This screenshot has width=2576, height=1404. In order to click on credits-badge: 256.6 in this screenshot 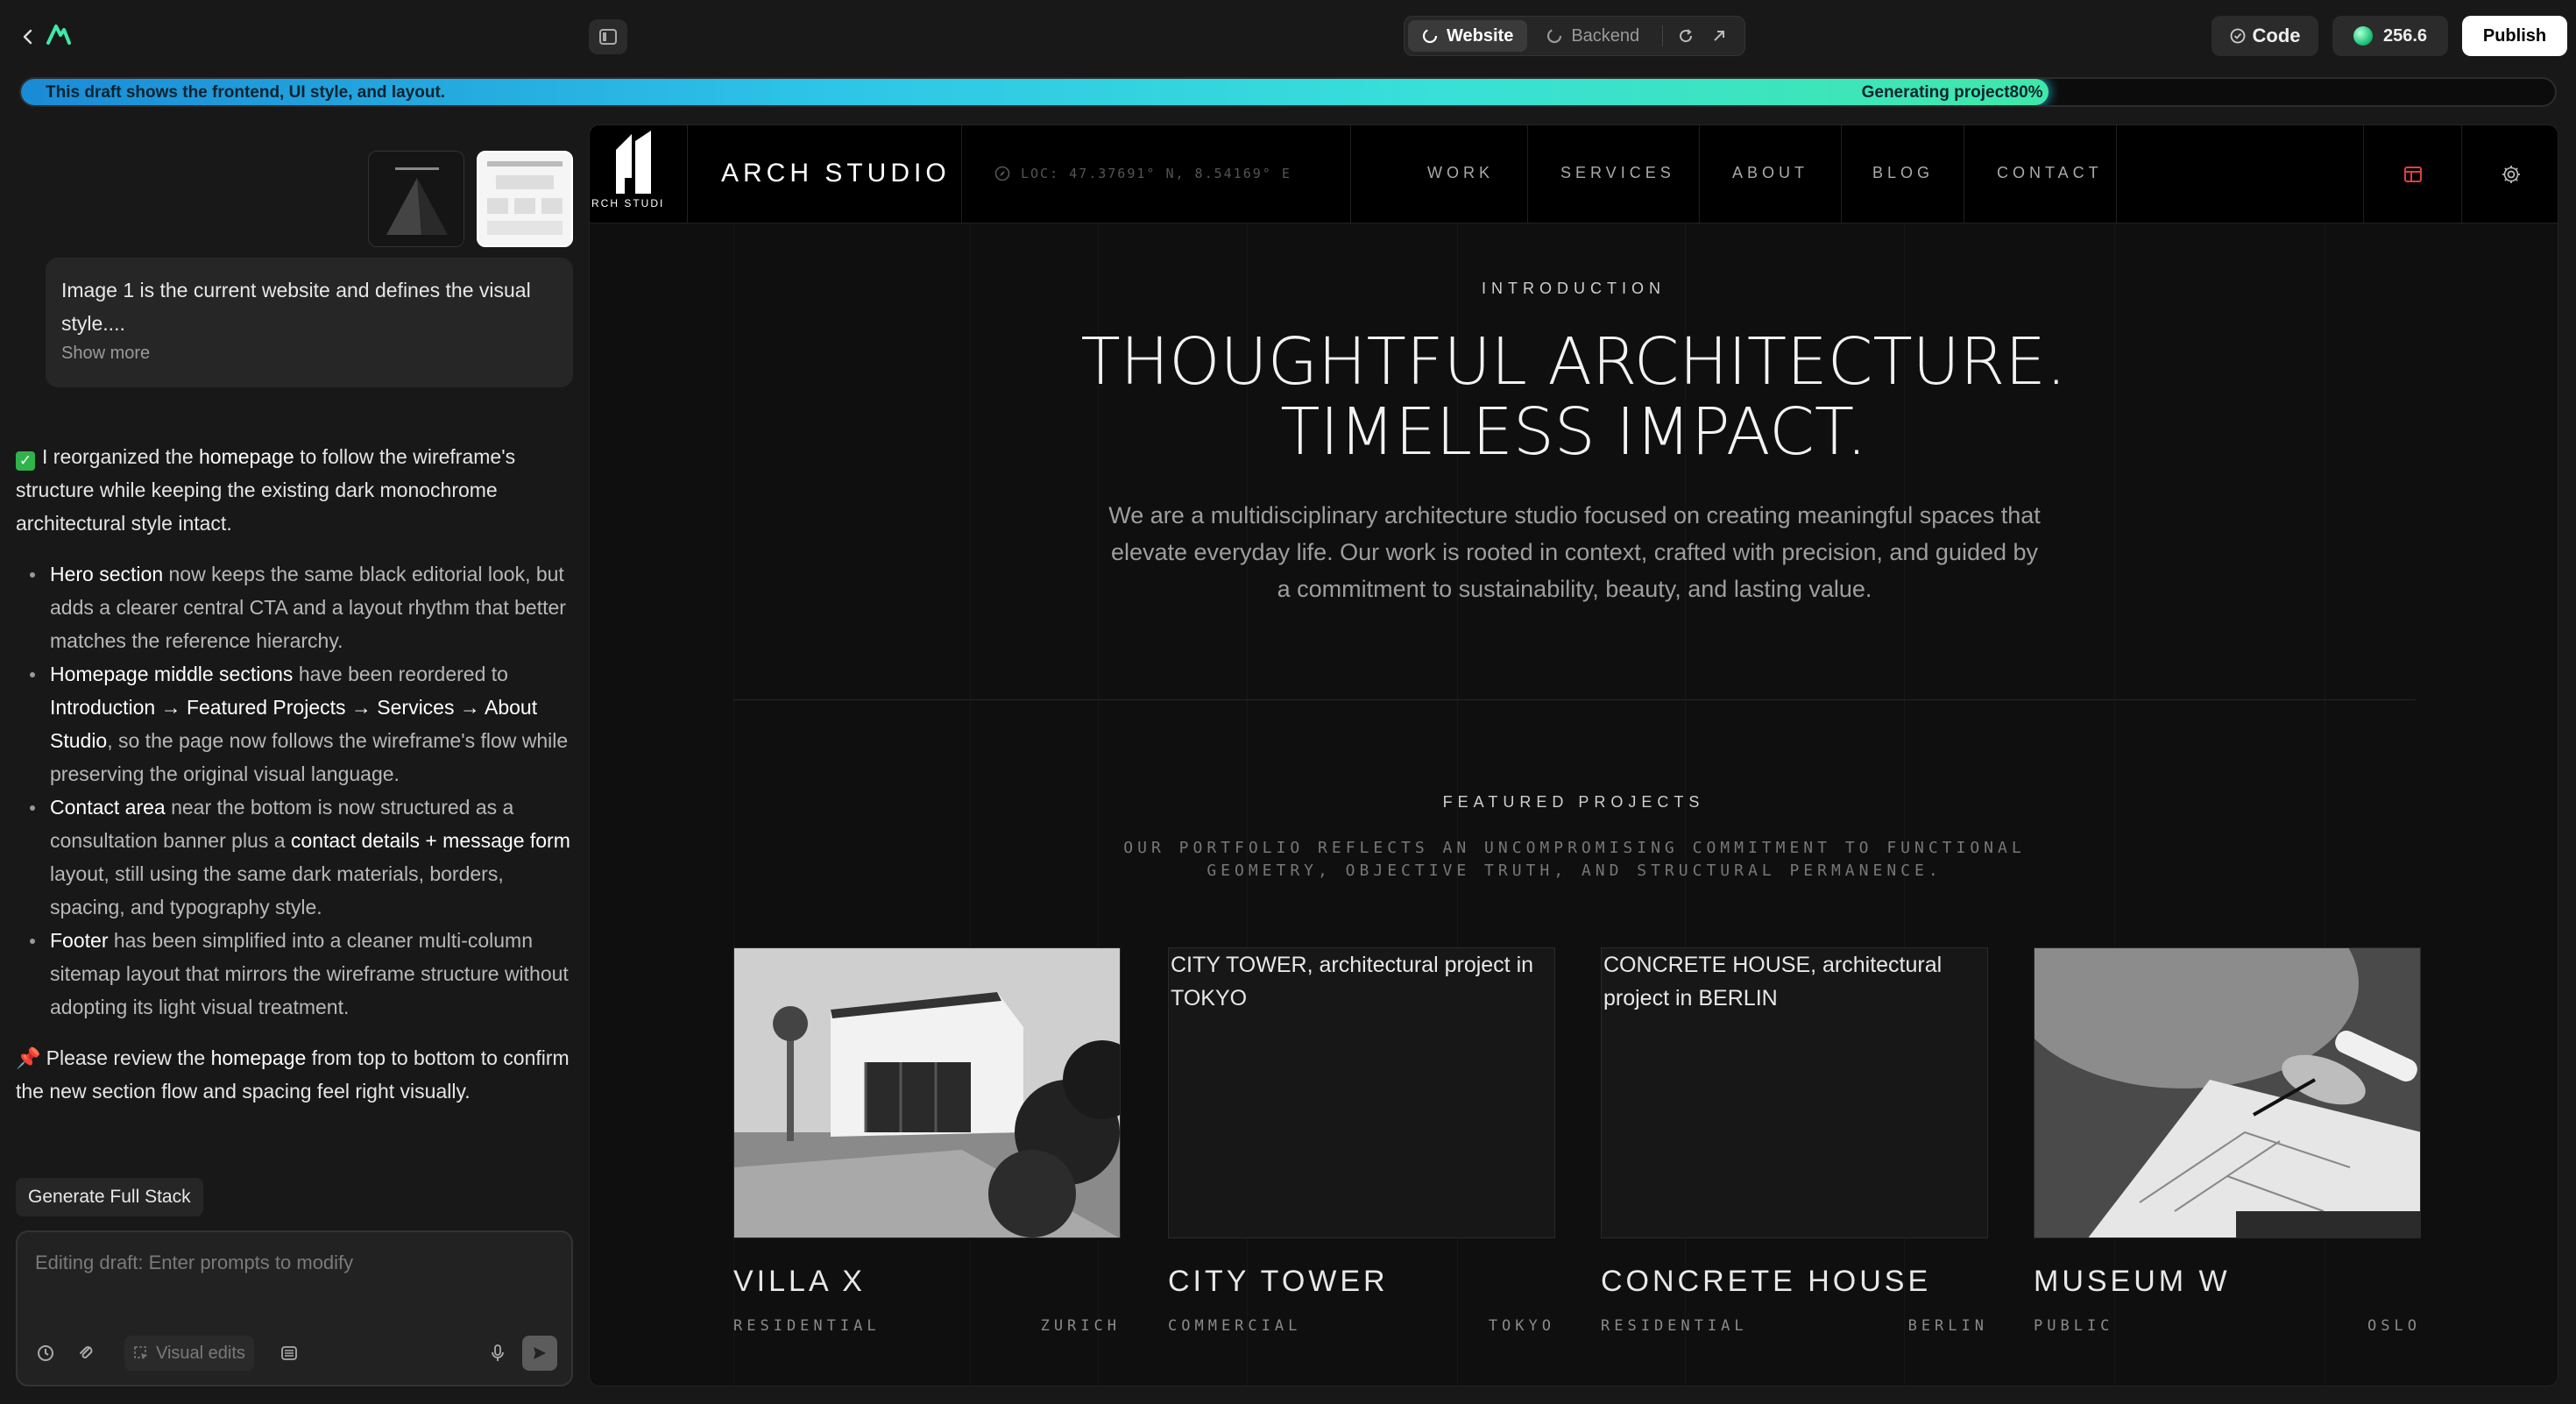, I will do `click(2390, 36)`.